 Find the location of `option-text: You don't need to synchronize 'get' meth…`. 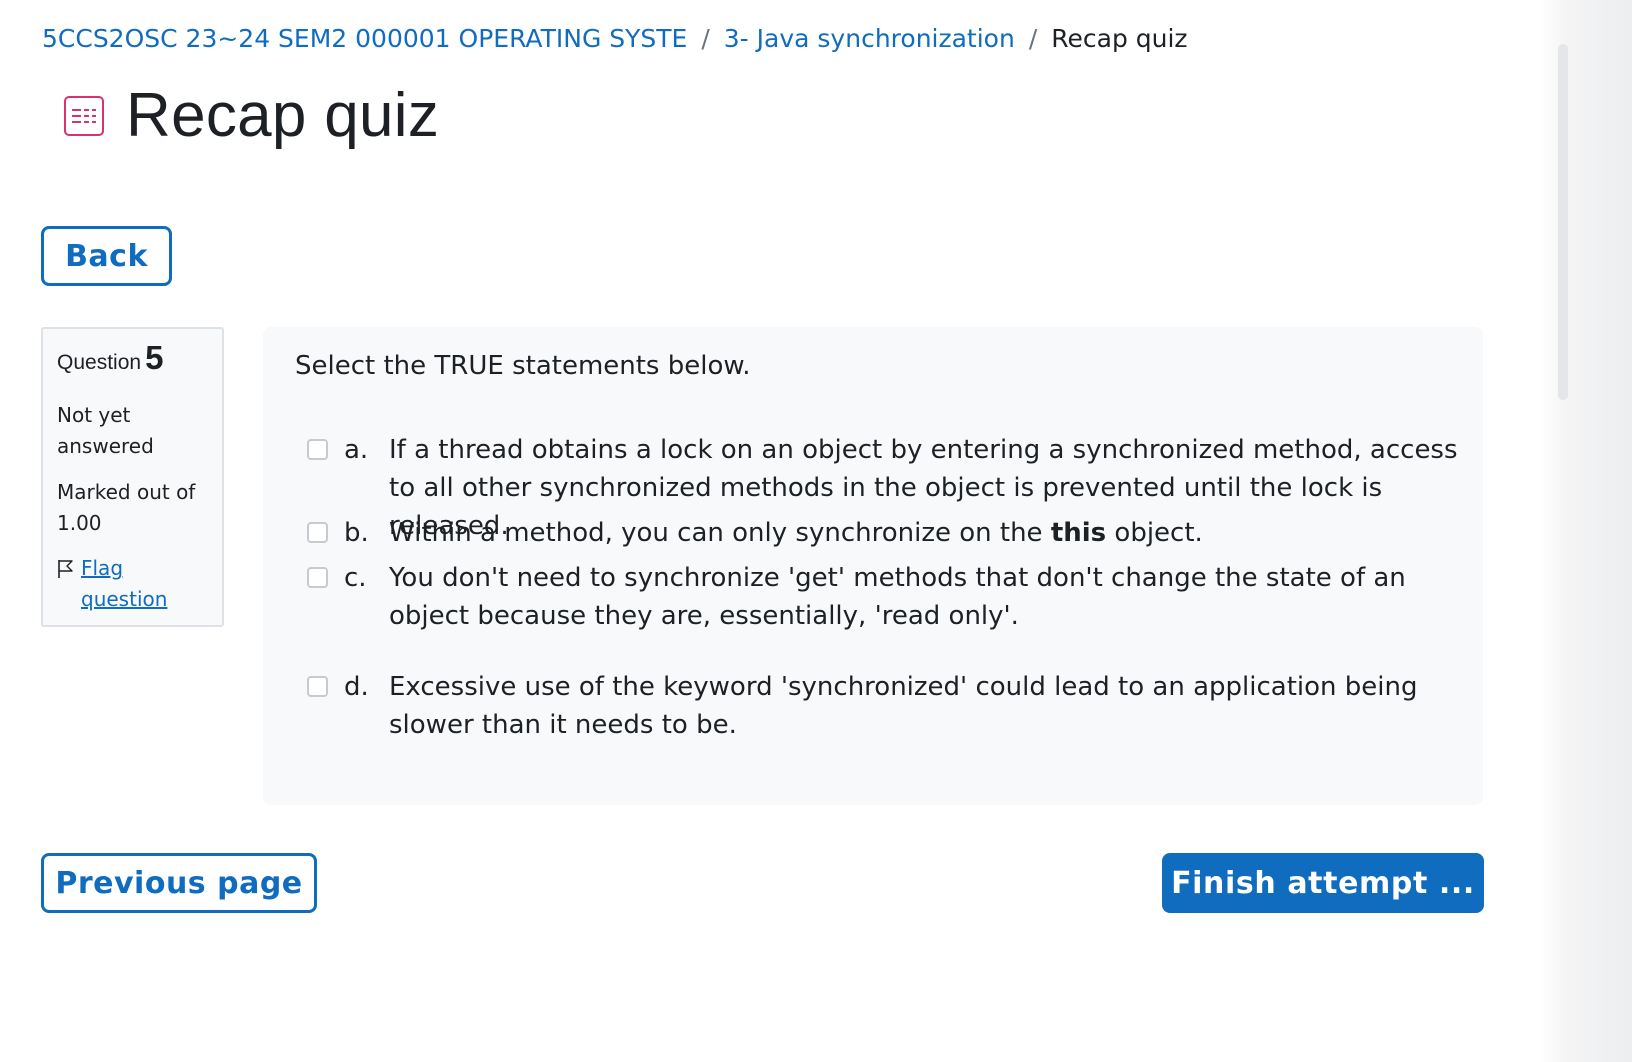

option-text: You don't need to synchronize 'get' meth… is located at coordinates (897, 597).